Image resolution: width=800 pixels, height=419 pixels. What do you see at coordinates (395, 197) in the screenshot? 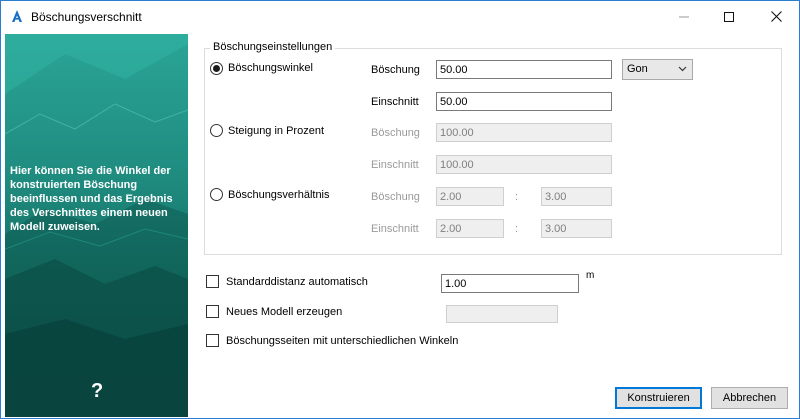
I see `ratio-slope-label: Böschung` at bounding box center [395, 197].